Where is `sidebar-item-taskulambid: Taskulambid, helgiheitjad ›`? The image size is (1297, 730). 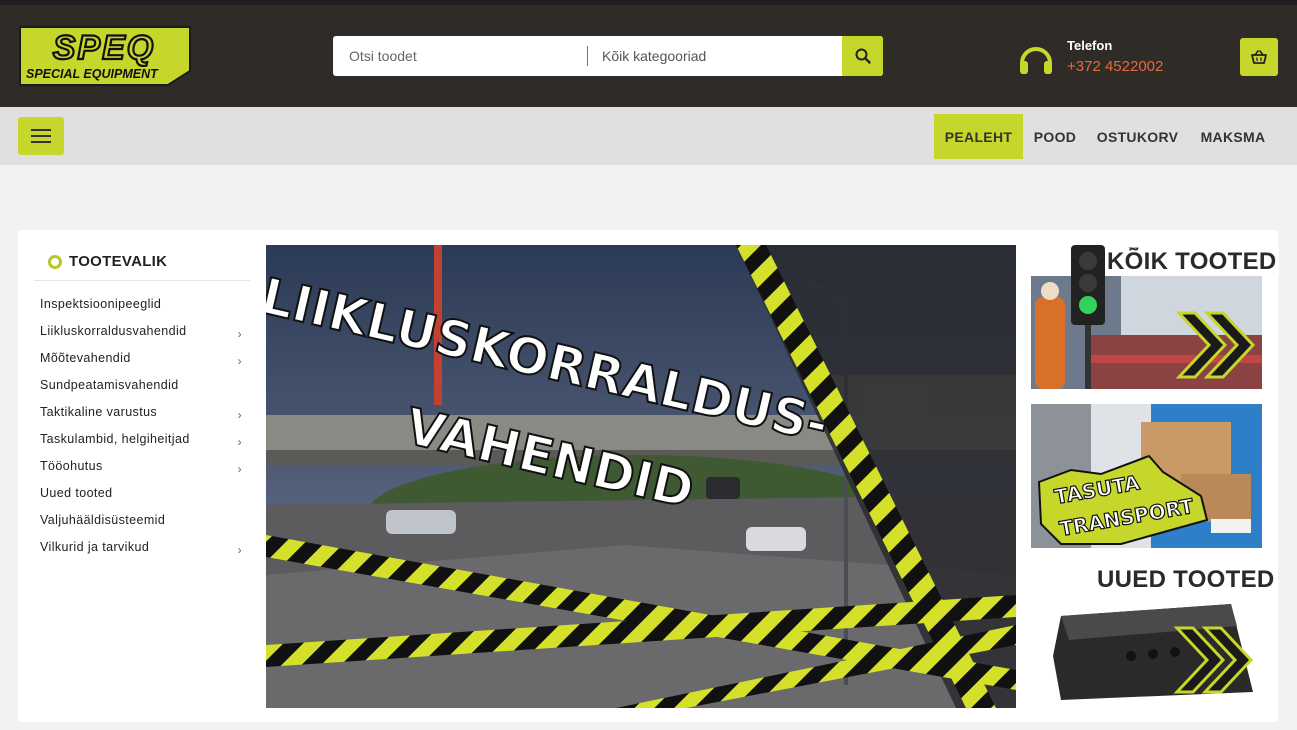
sidebar-item-taskulambid: Taskulambid, helgiheitjad › is located at coordinates (145, 442).